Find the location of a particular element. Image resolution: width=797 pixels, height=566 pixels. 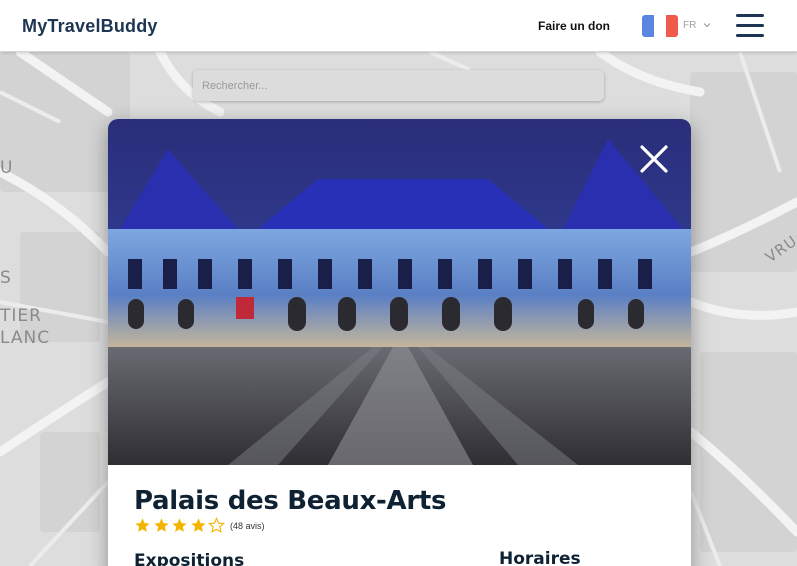

flag-stripe-red is located at coordinates (672, 26).